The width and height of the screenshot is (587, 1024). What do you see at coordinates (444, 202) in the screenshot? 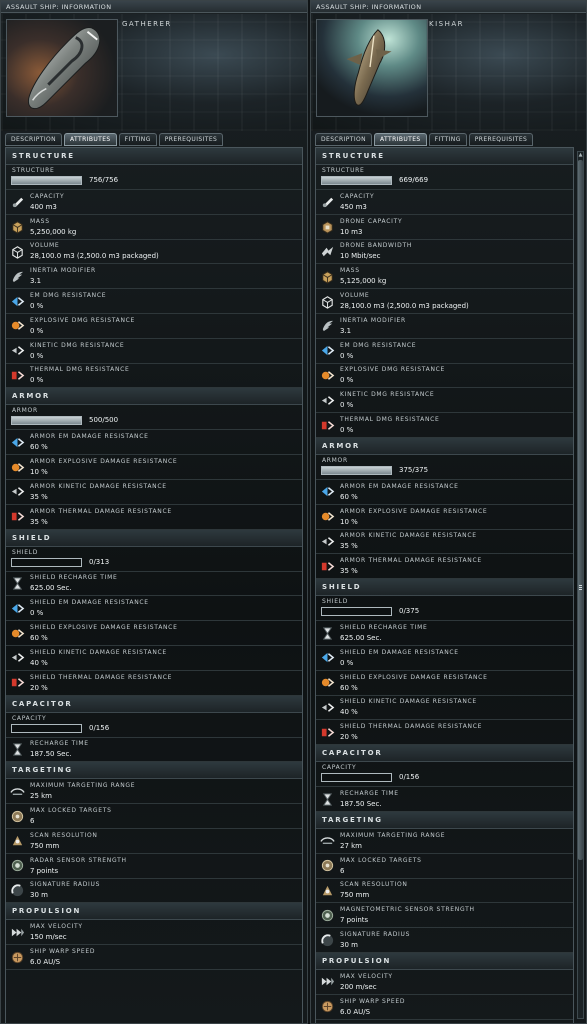
I see `attribute-row: CAPACITY 450 m3` at bounding box center [444, 202].